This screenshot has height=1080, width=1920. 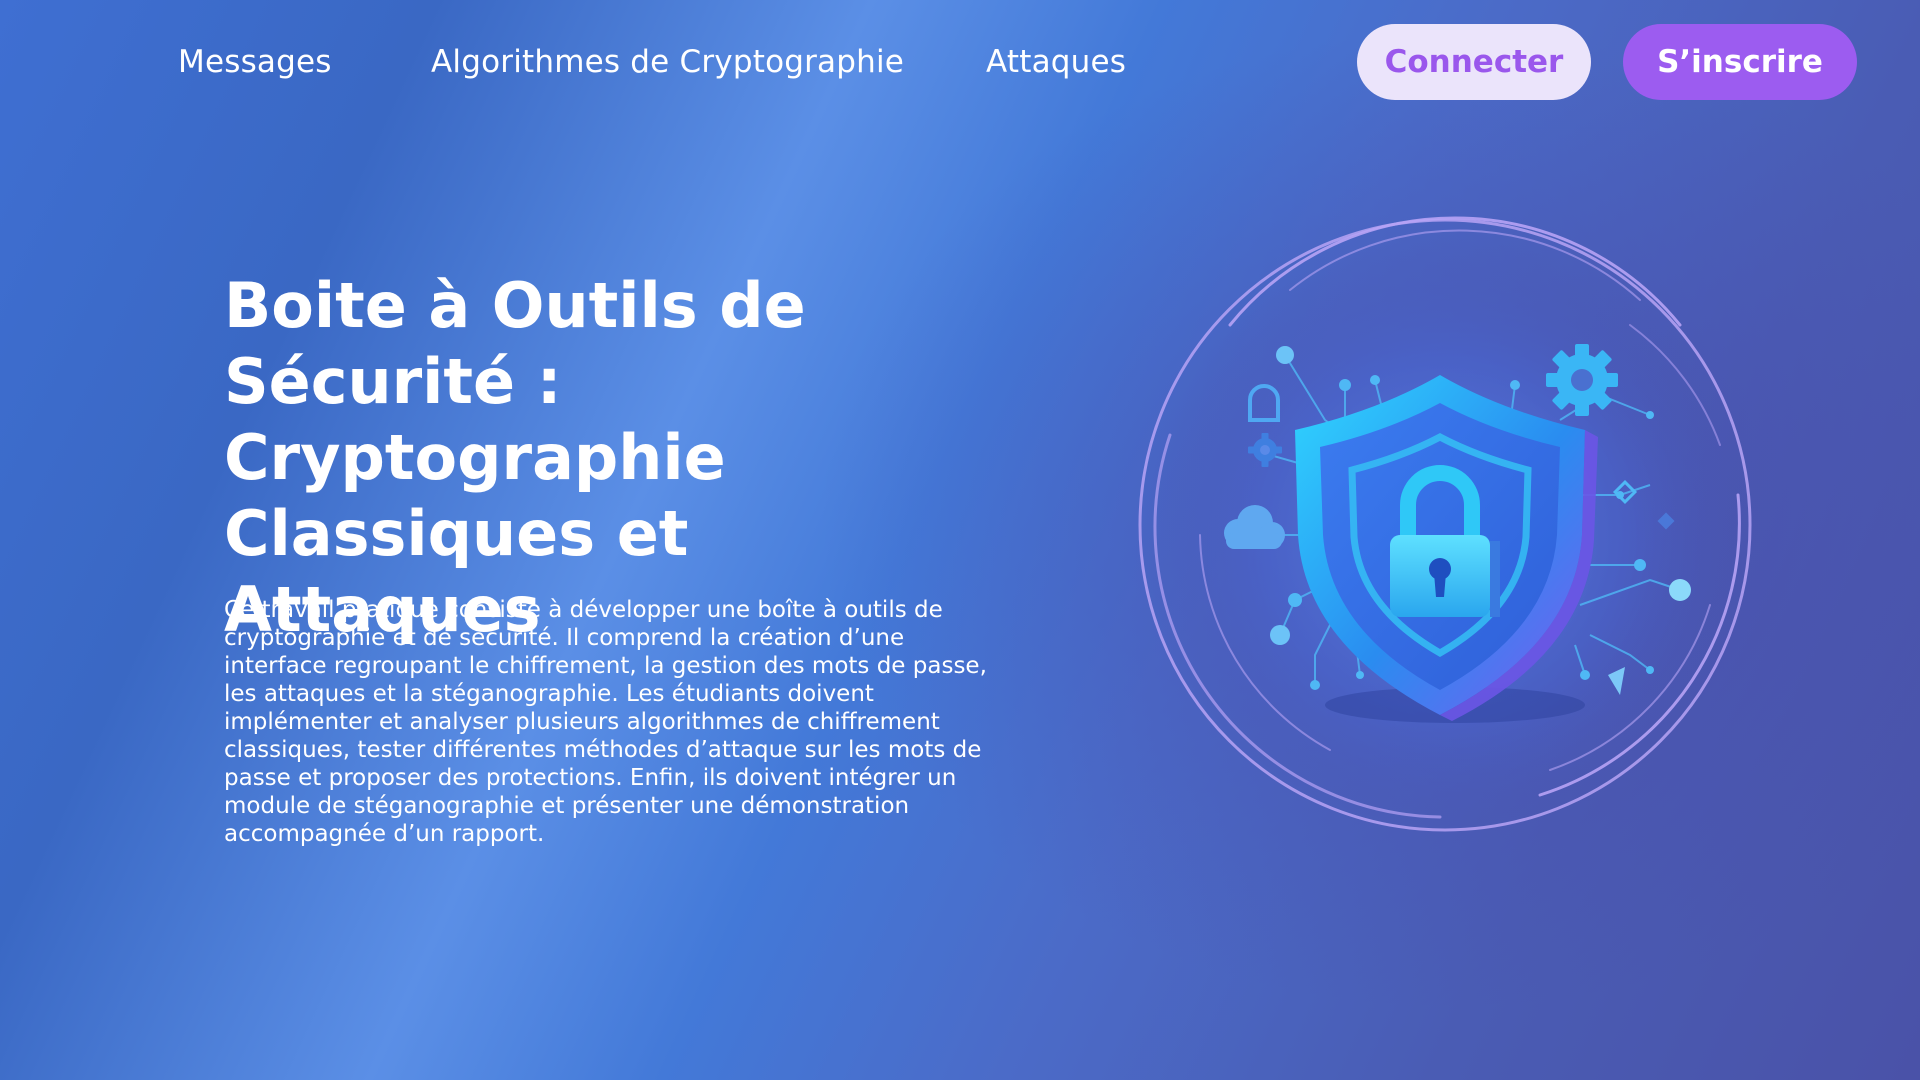 What do you see at coordinates (667, 62) in the screenshot?
I see `nav-link-cryptography-algorithms: Algorithmes de Cryptographie` at bounding box center [667, 62].